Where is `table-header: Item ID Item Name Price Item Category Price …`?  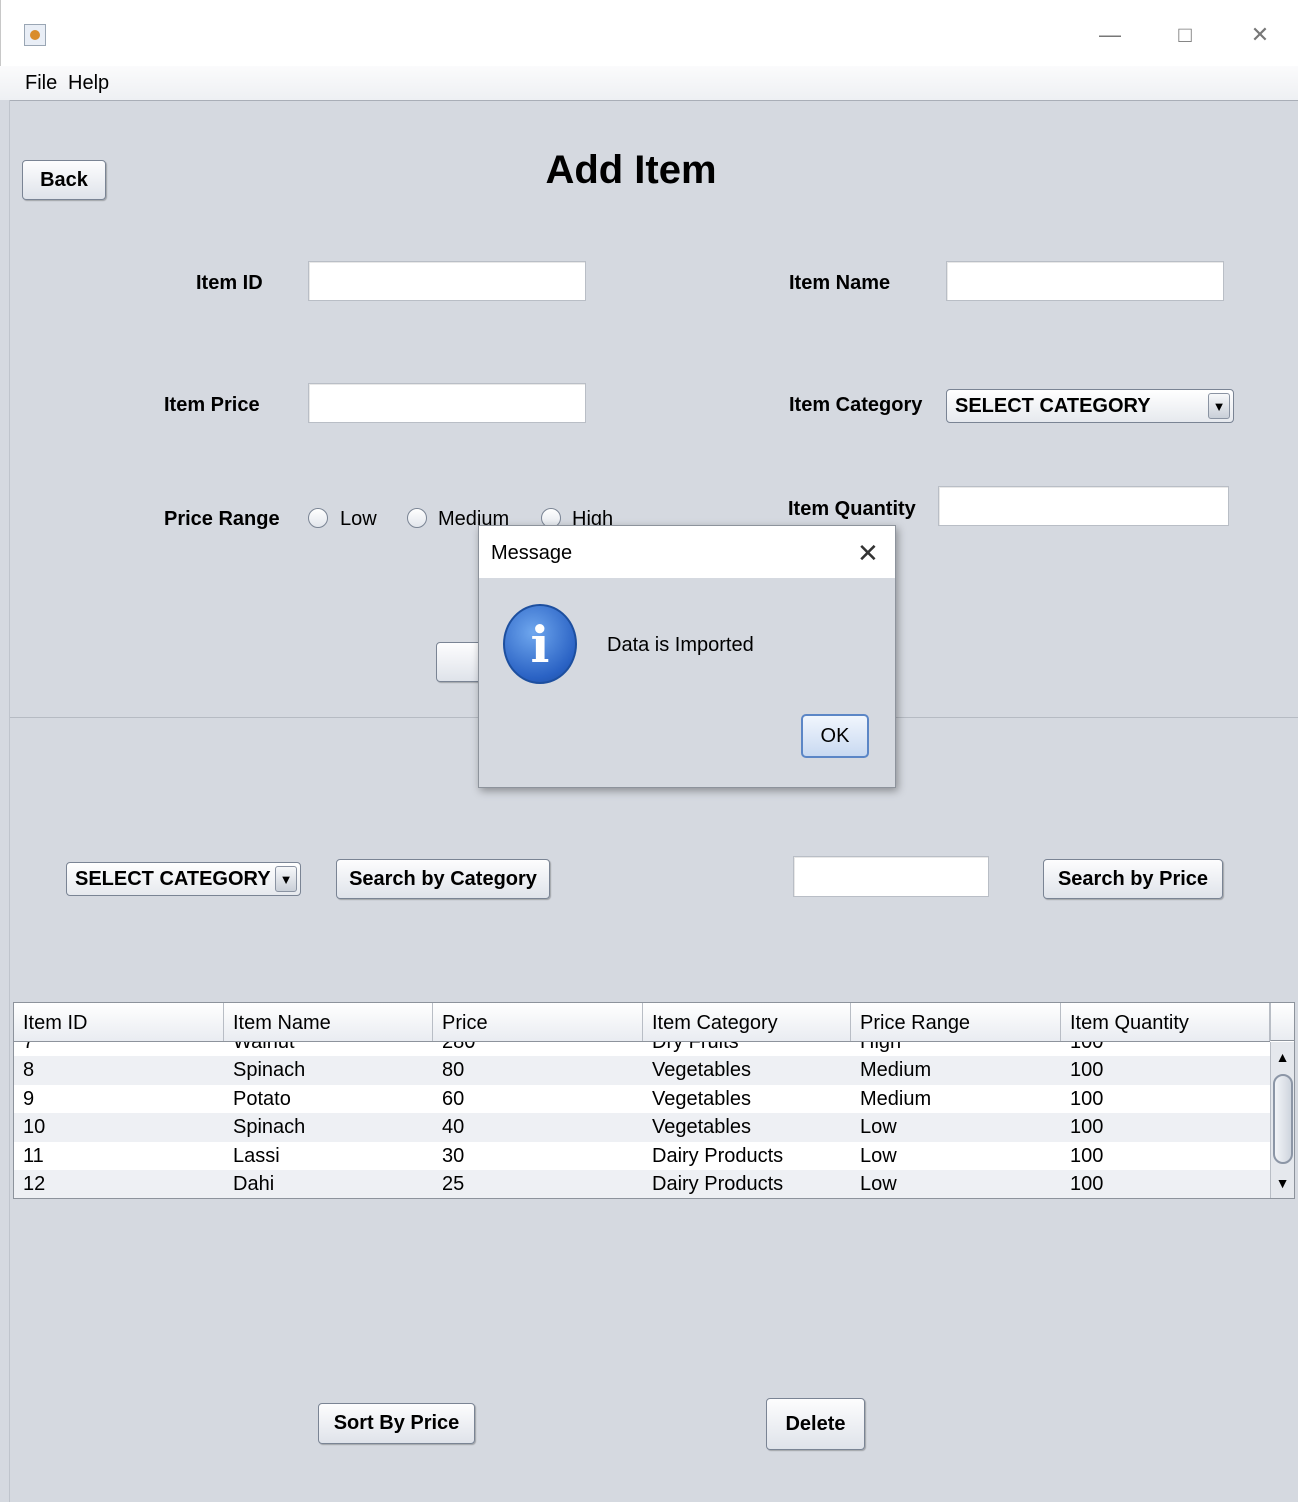 table-header: Item ID Item Name Price Item Category Price … is located at coordinates (642, 1022).